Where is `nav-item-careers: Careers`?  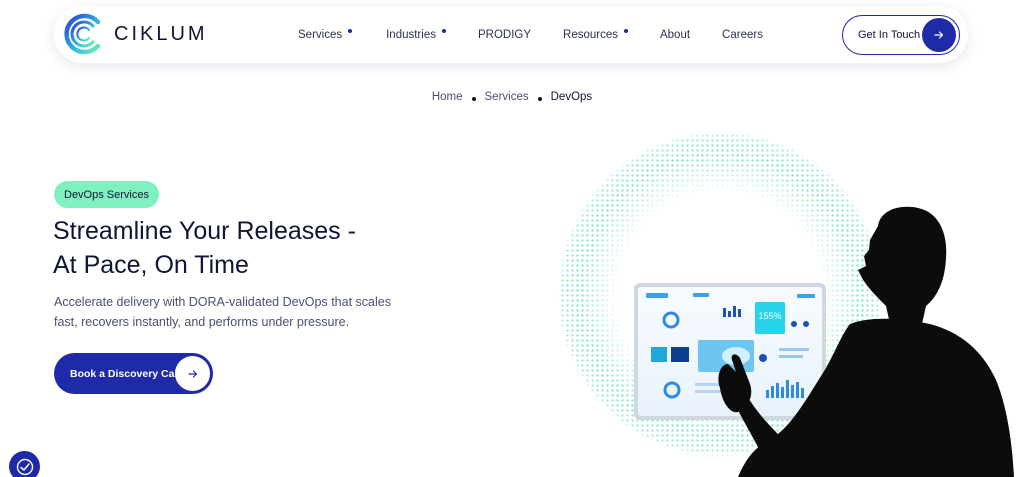
nav-item-careers: Careers is located at coordinates (742, 35).